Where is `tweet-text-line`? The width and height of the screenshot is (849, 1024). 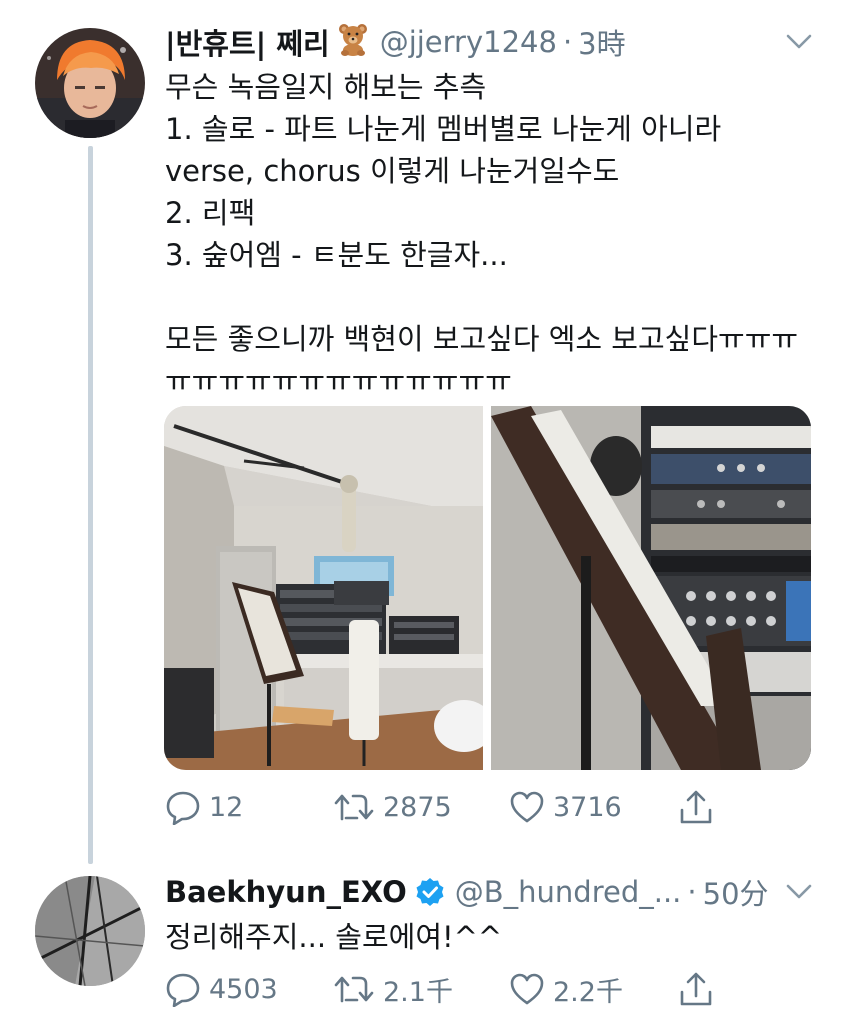 tweet-text-line is located at coordinates (489, 297).